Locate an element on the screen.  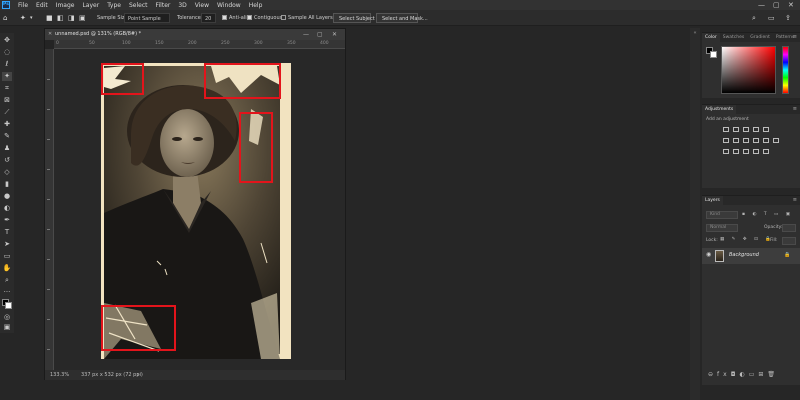
new-adjustment-icon: ◐ is located at coordinates (743, 374).